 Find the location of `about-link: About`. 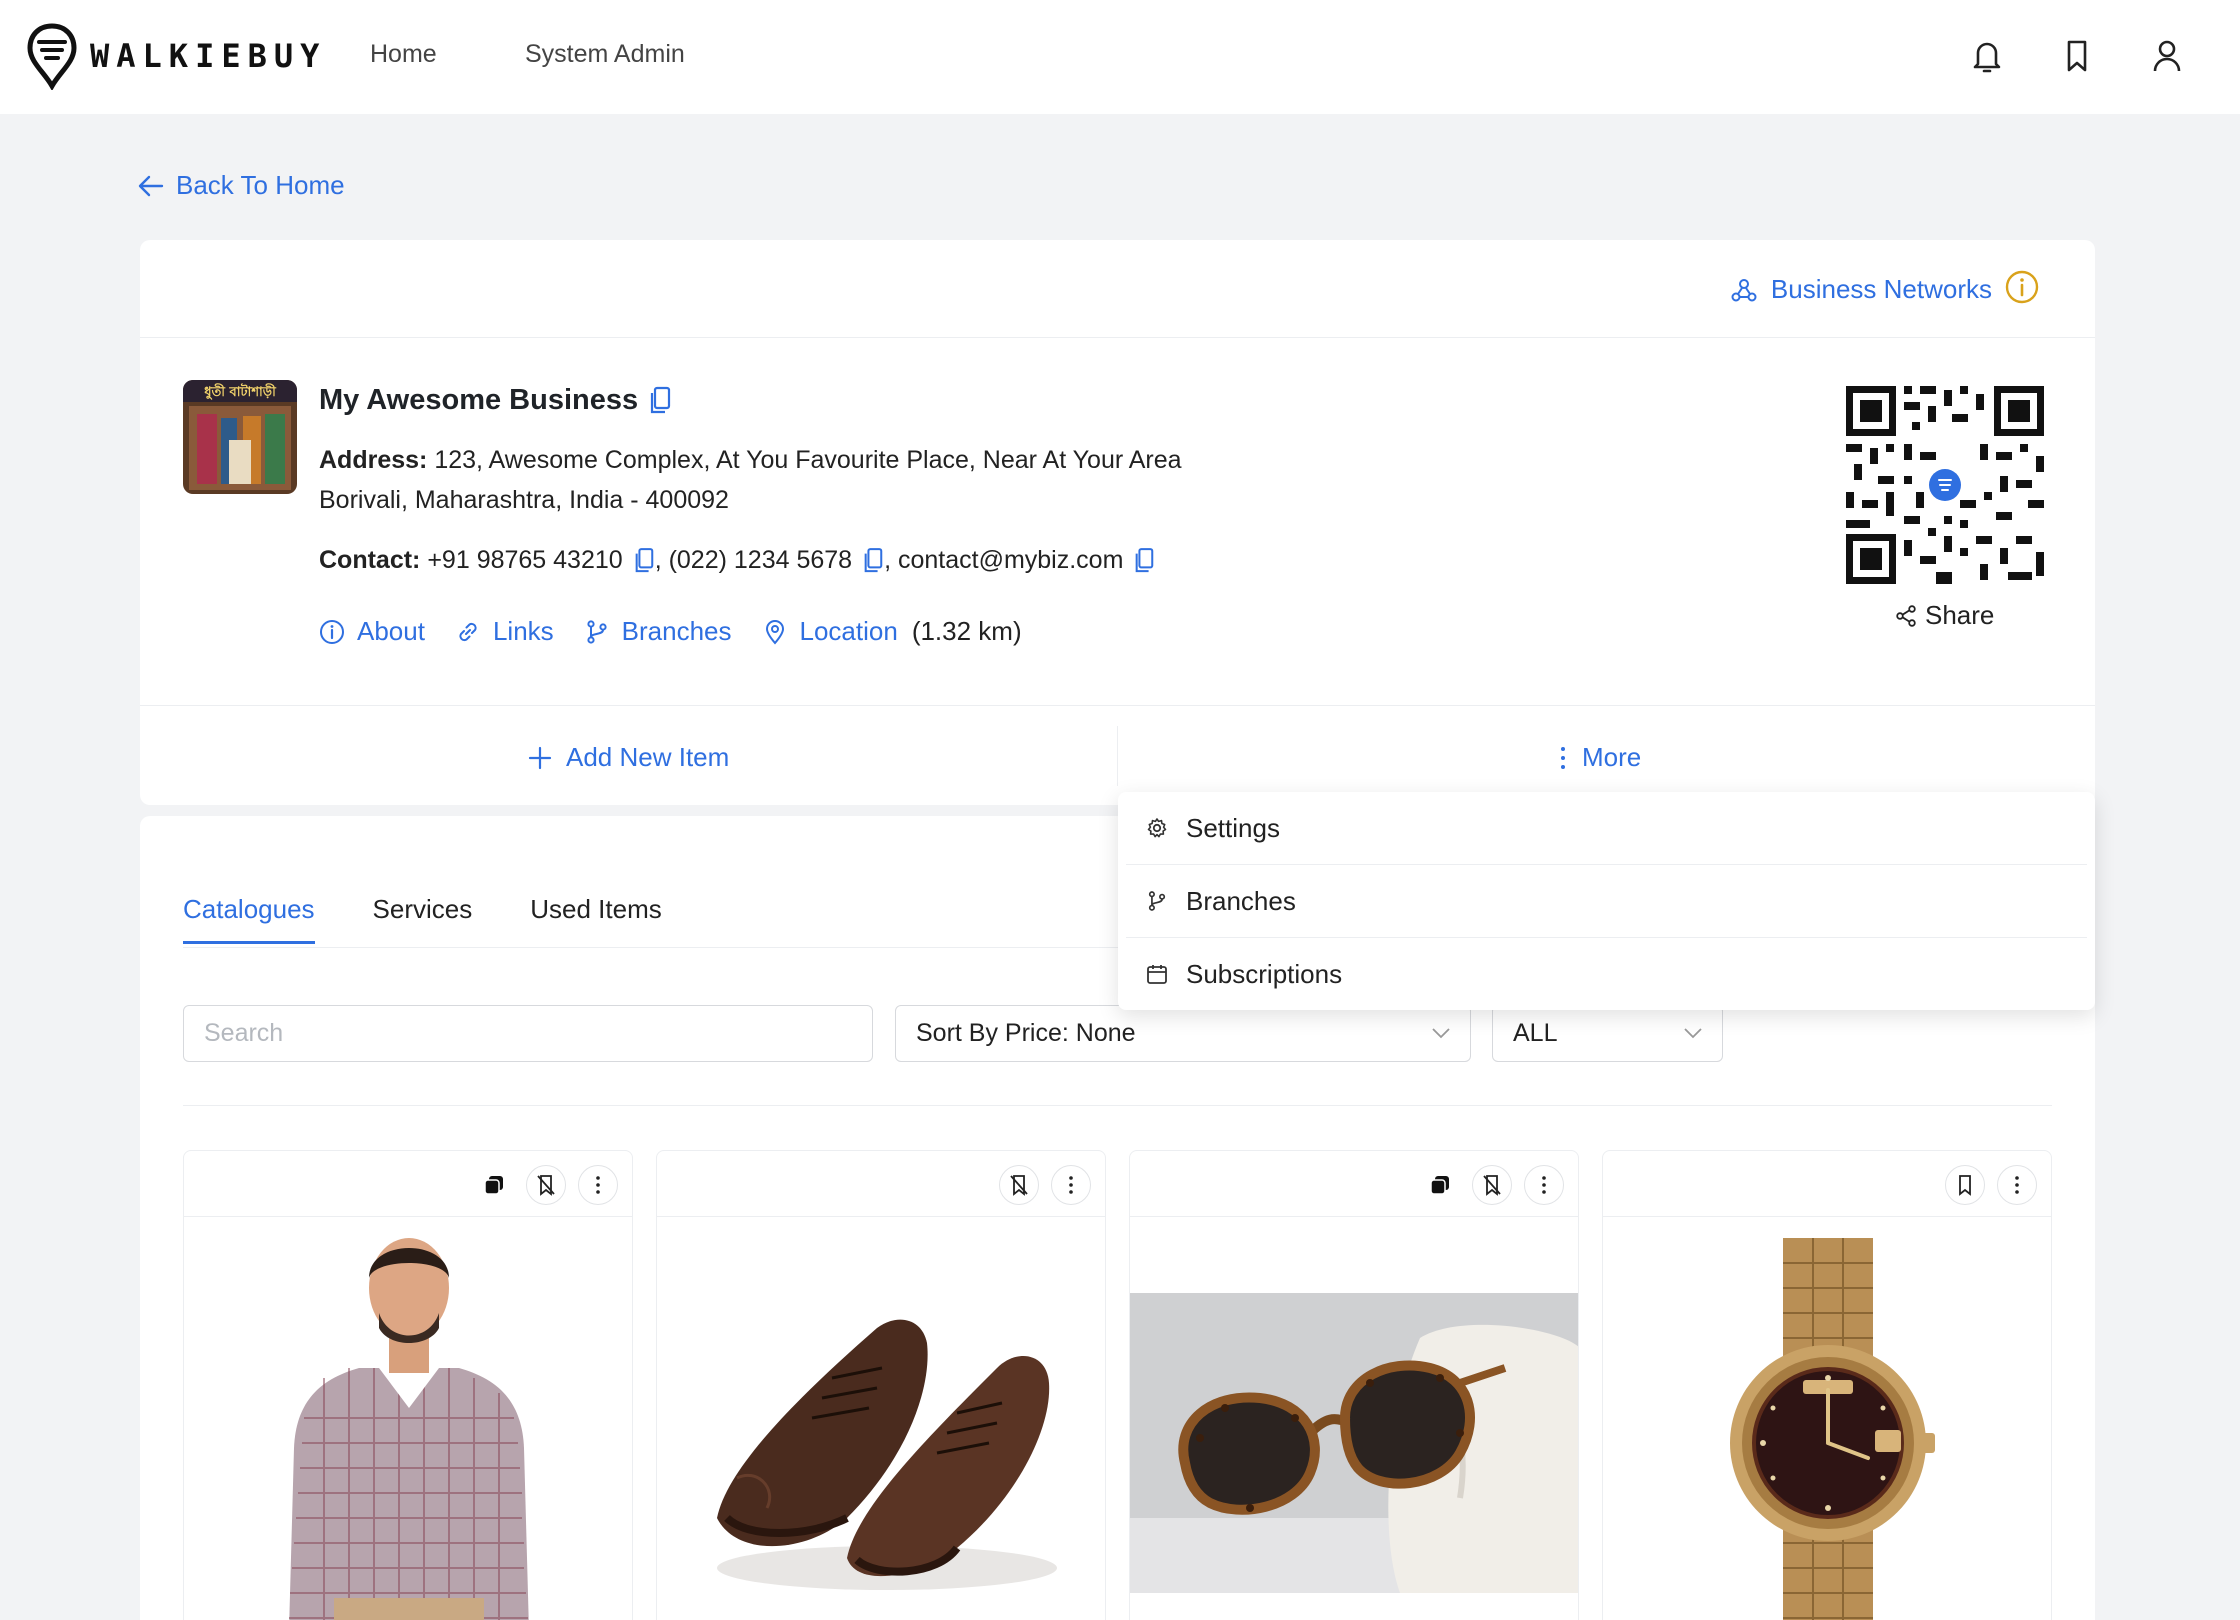

about-link: About is located at coordinates (372, 631).